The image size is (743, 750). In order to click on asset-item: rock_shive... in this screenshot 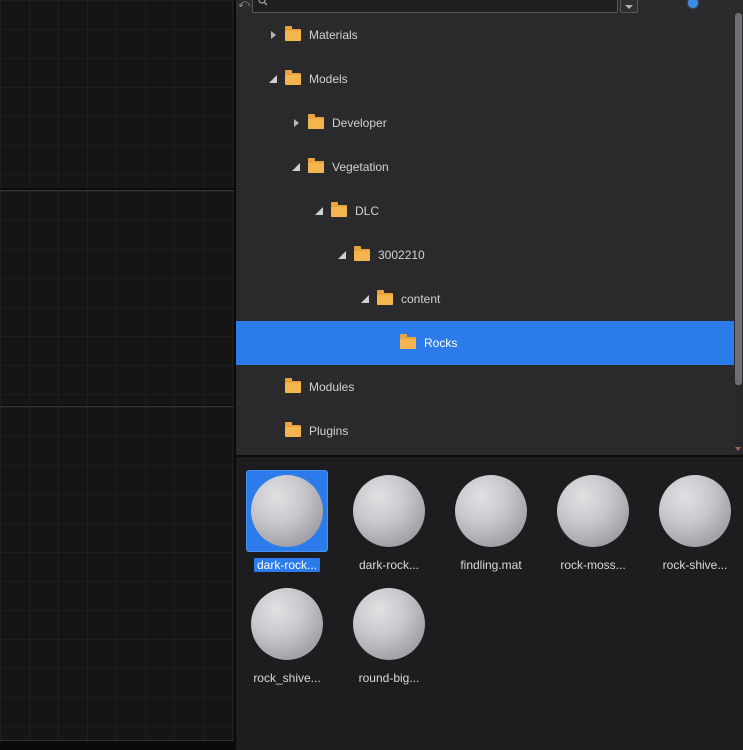, I will do `click(287, 634)`.